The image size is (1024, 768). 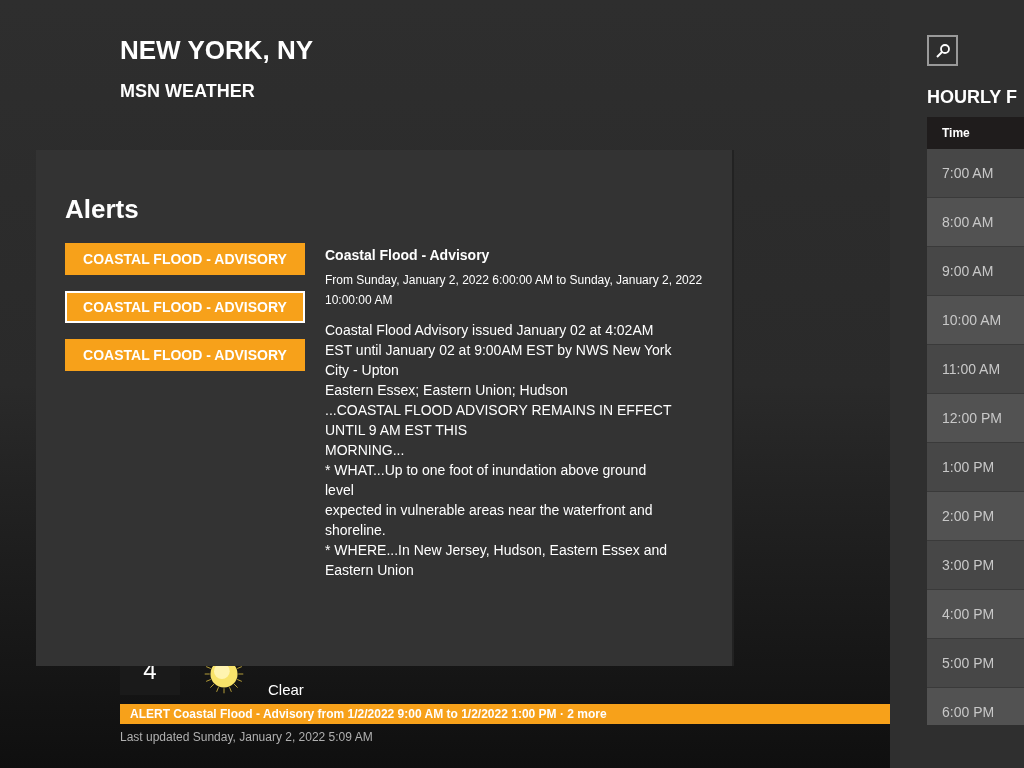 What do you see at coordinates (975, 614) in the screenshot?
I see `table-cell: 4:00 PM` at bounding box center [975, 614].